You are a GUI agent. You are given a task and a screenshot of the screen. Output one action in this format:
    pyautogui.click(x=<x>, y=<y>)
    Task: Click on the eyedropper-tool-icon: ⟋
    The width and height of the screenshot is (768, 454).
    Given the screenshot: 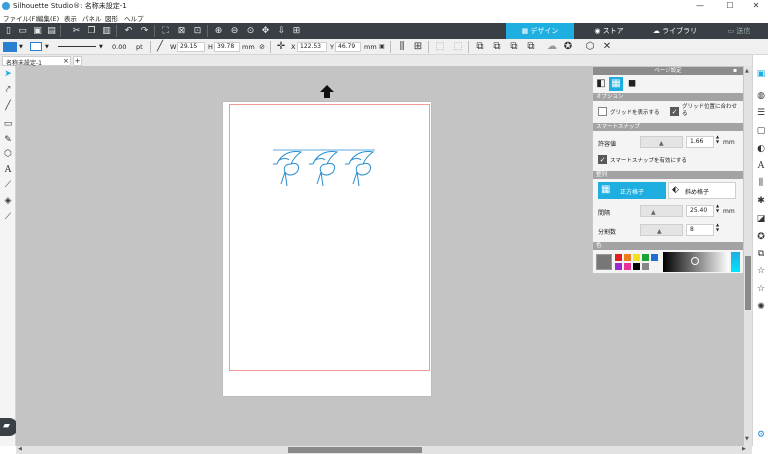 What is the action you would take?
    pyautogui.click(x=8, y=217)
    